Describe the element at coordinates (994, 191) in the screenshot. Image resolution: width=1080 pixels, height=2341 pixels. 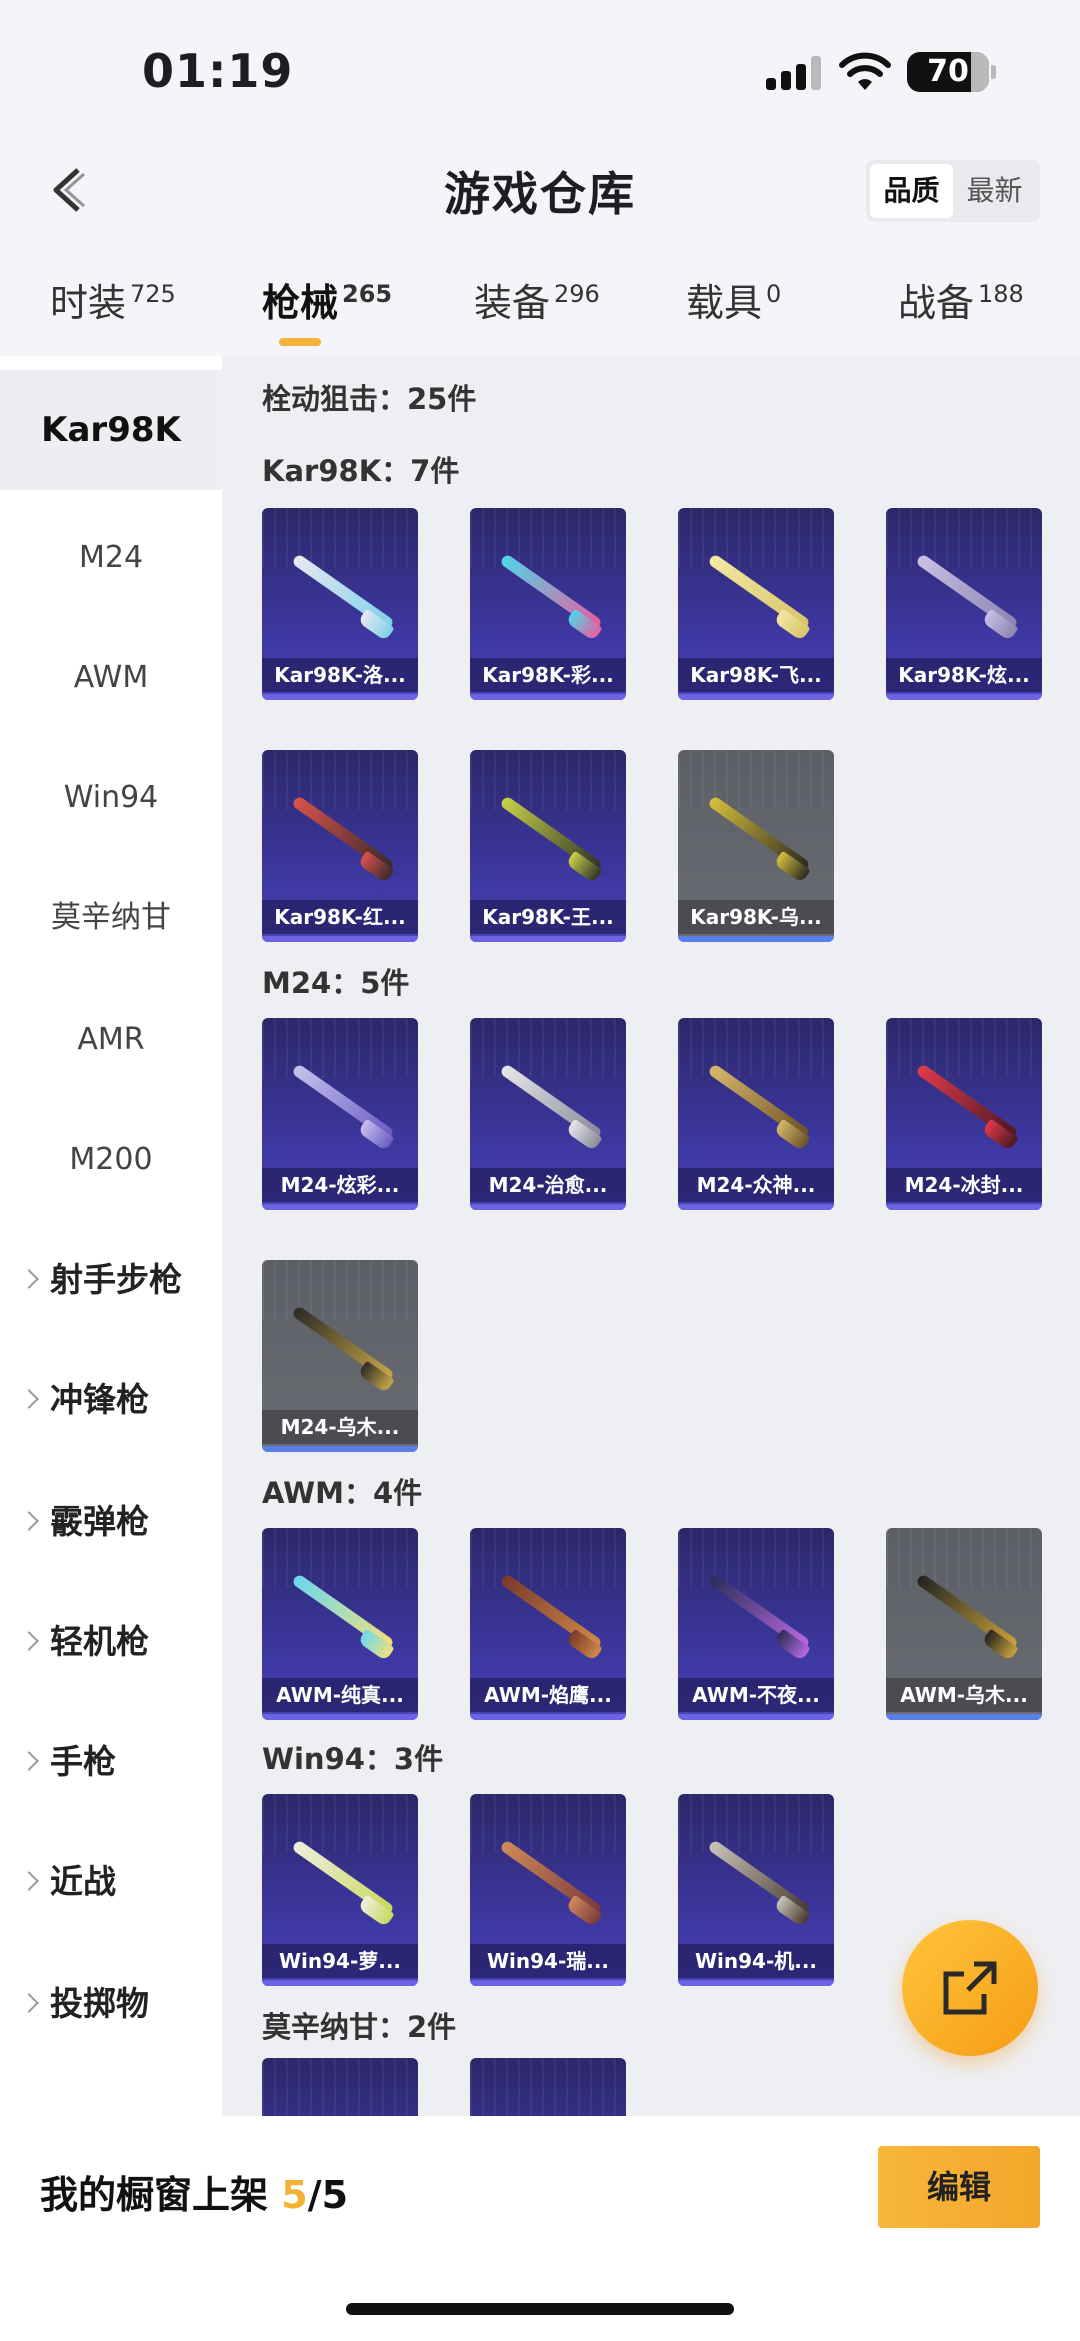
I see `sort-newest-option: 最新` at that location.